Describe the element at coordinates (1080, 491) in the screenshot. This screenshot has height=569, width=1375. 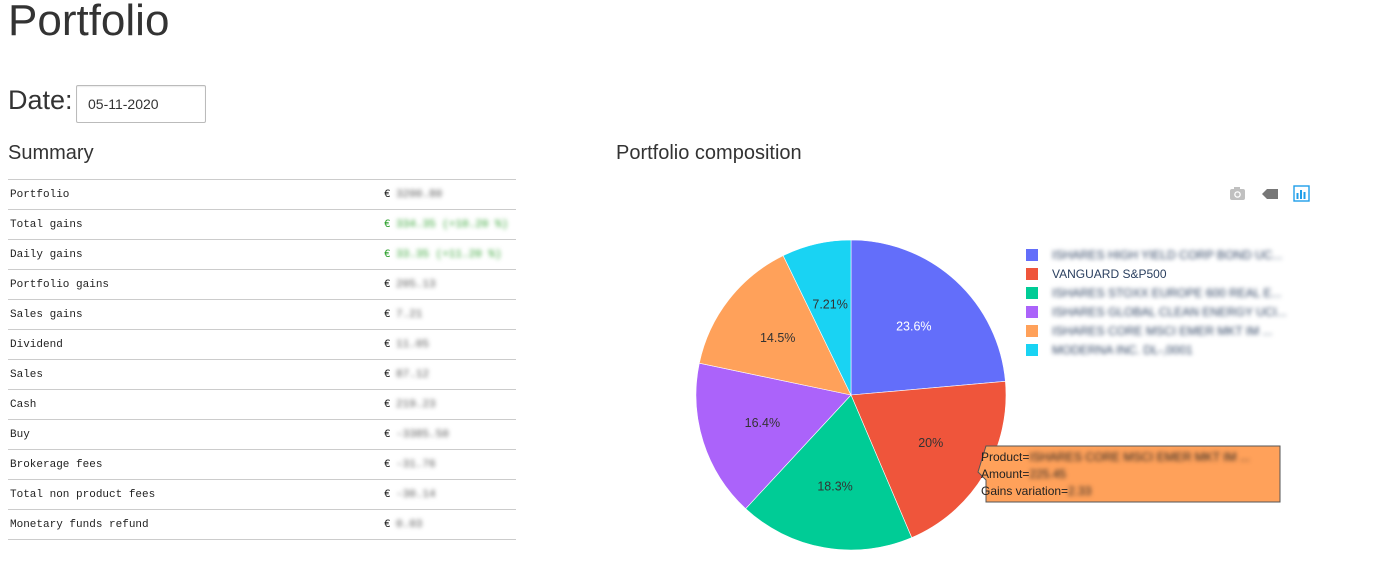
I see `hover-gains-value: 2.33` at that location.